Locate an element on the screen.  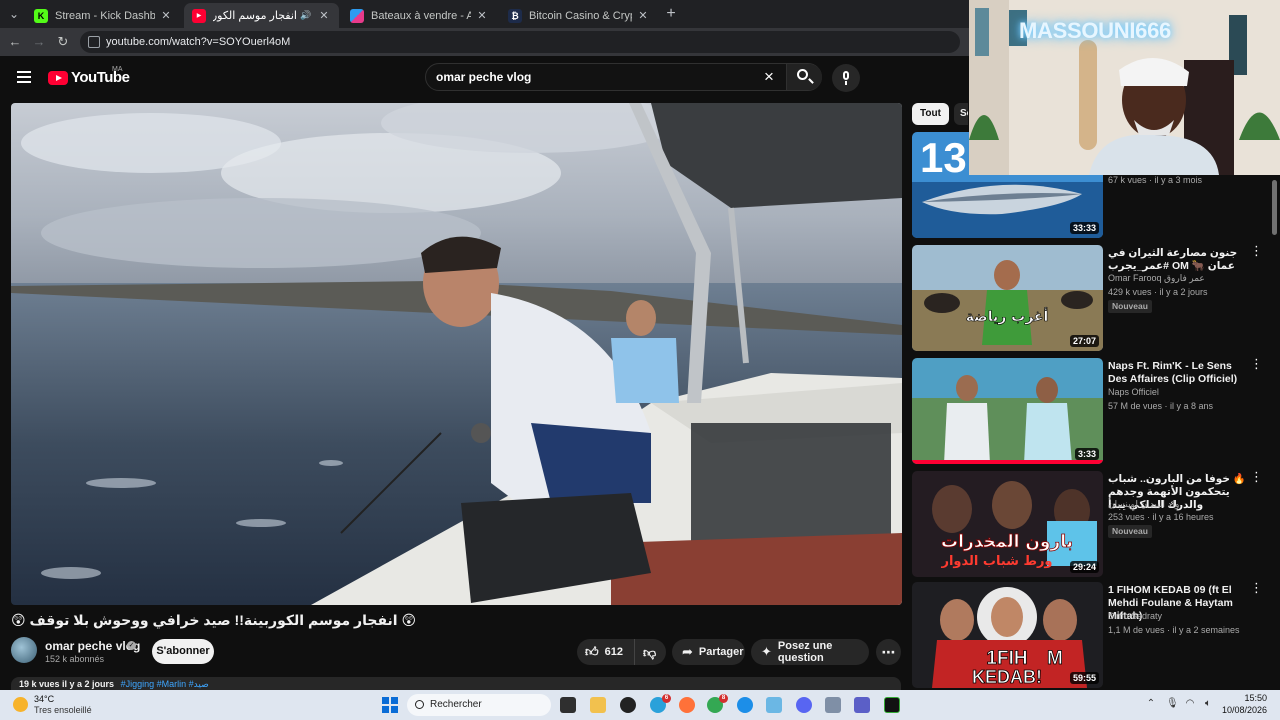
video-thumbnail: بارون المخدرات ورط شباب الدوار 29:24 is located at coordinates (1007, 524).